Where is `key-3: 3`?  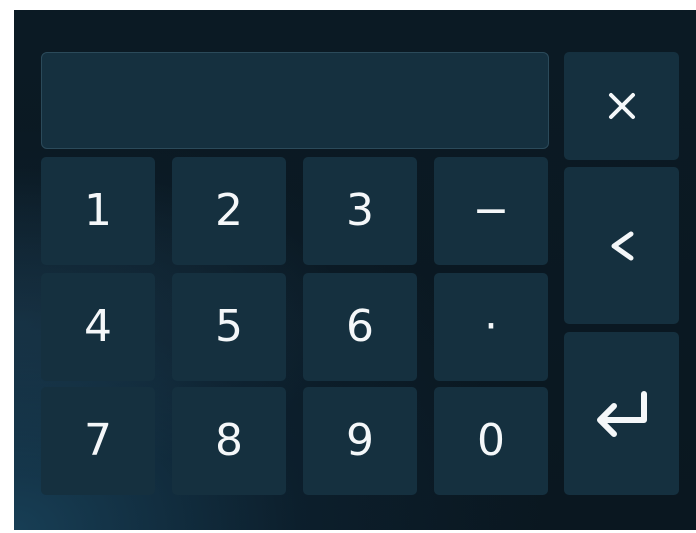
key-3: 3 is located at coordinates (360, 211).